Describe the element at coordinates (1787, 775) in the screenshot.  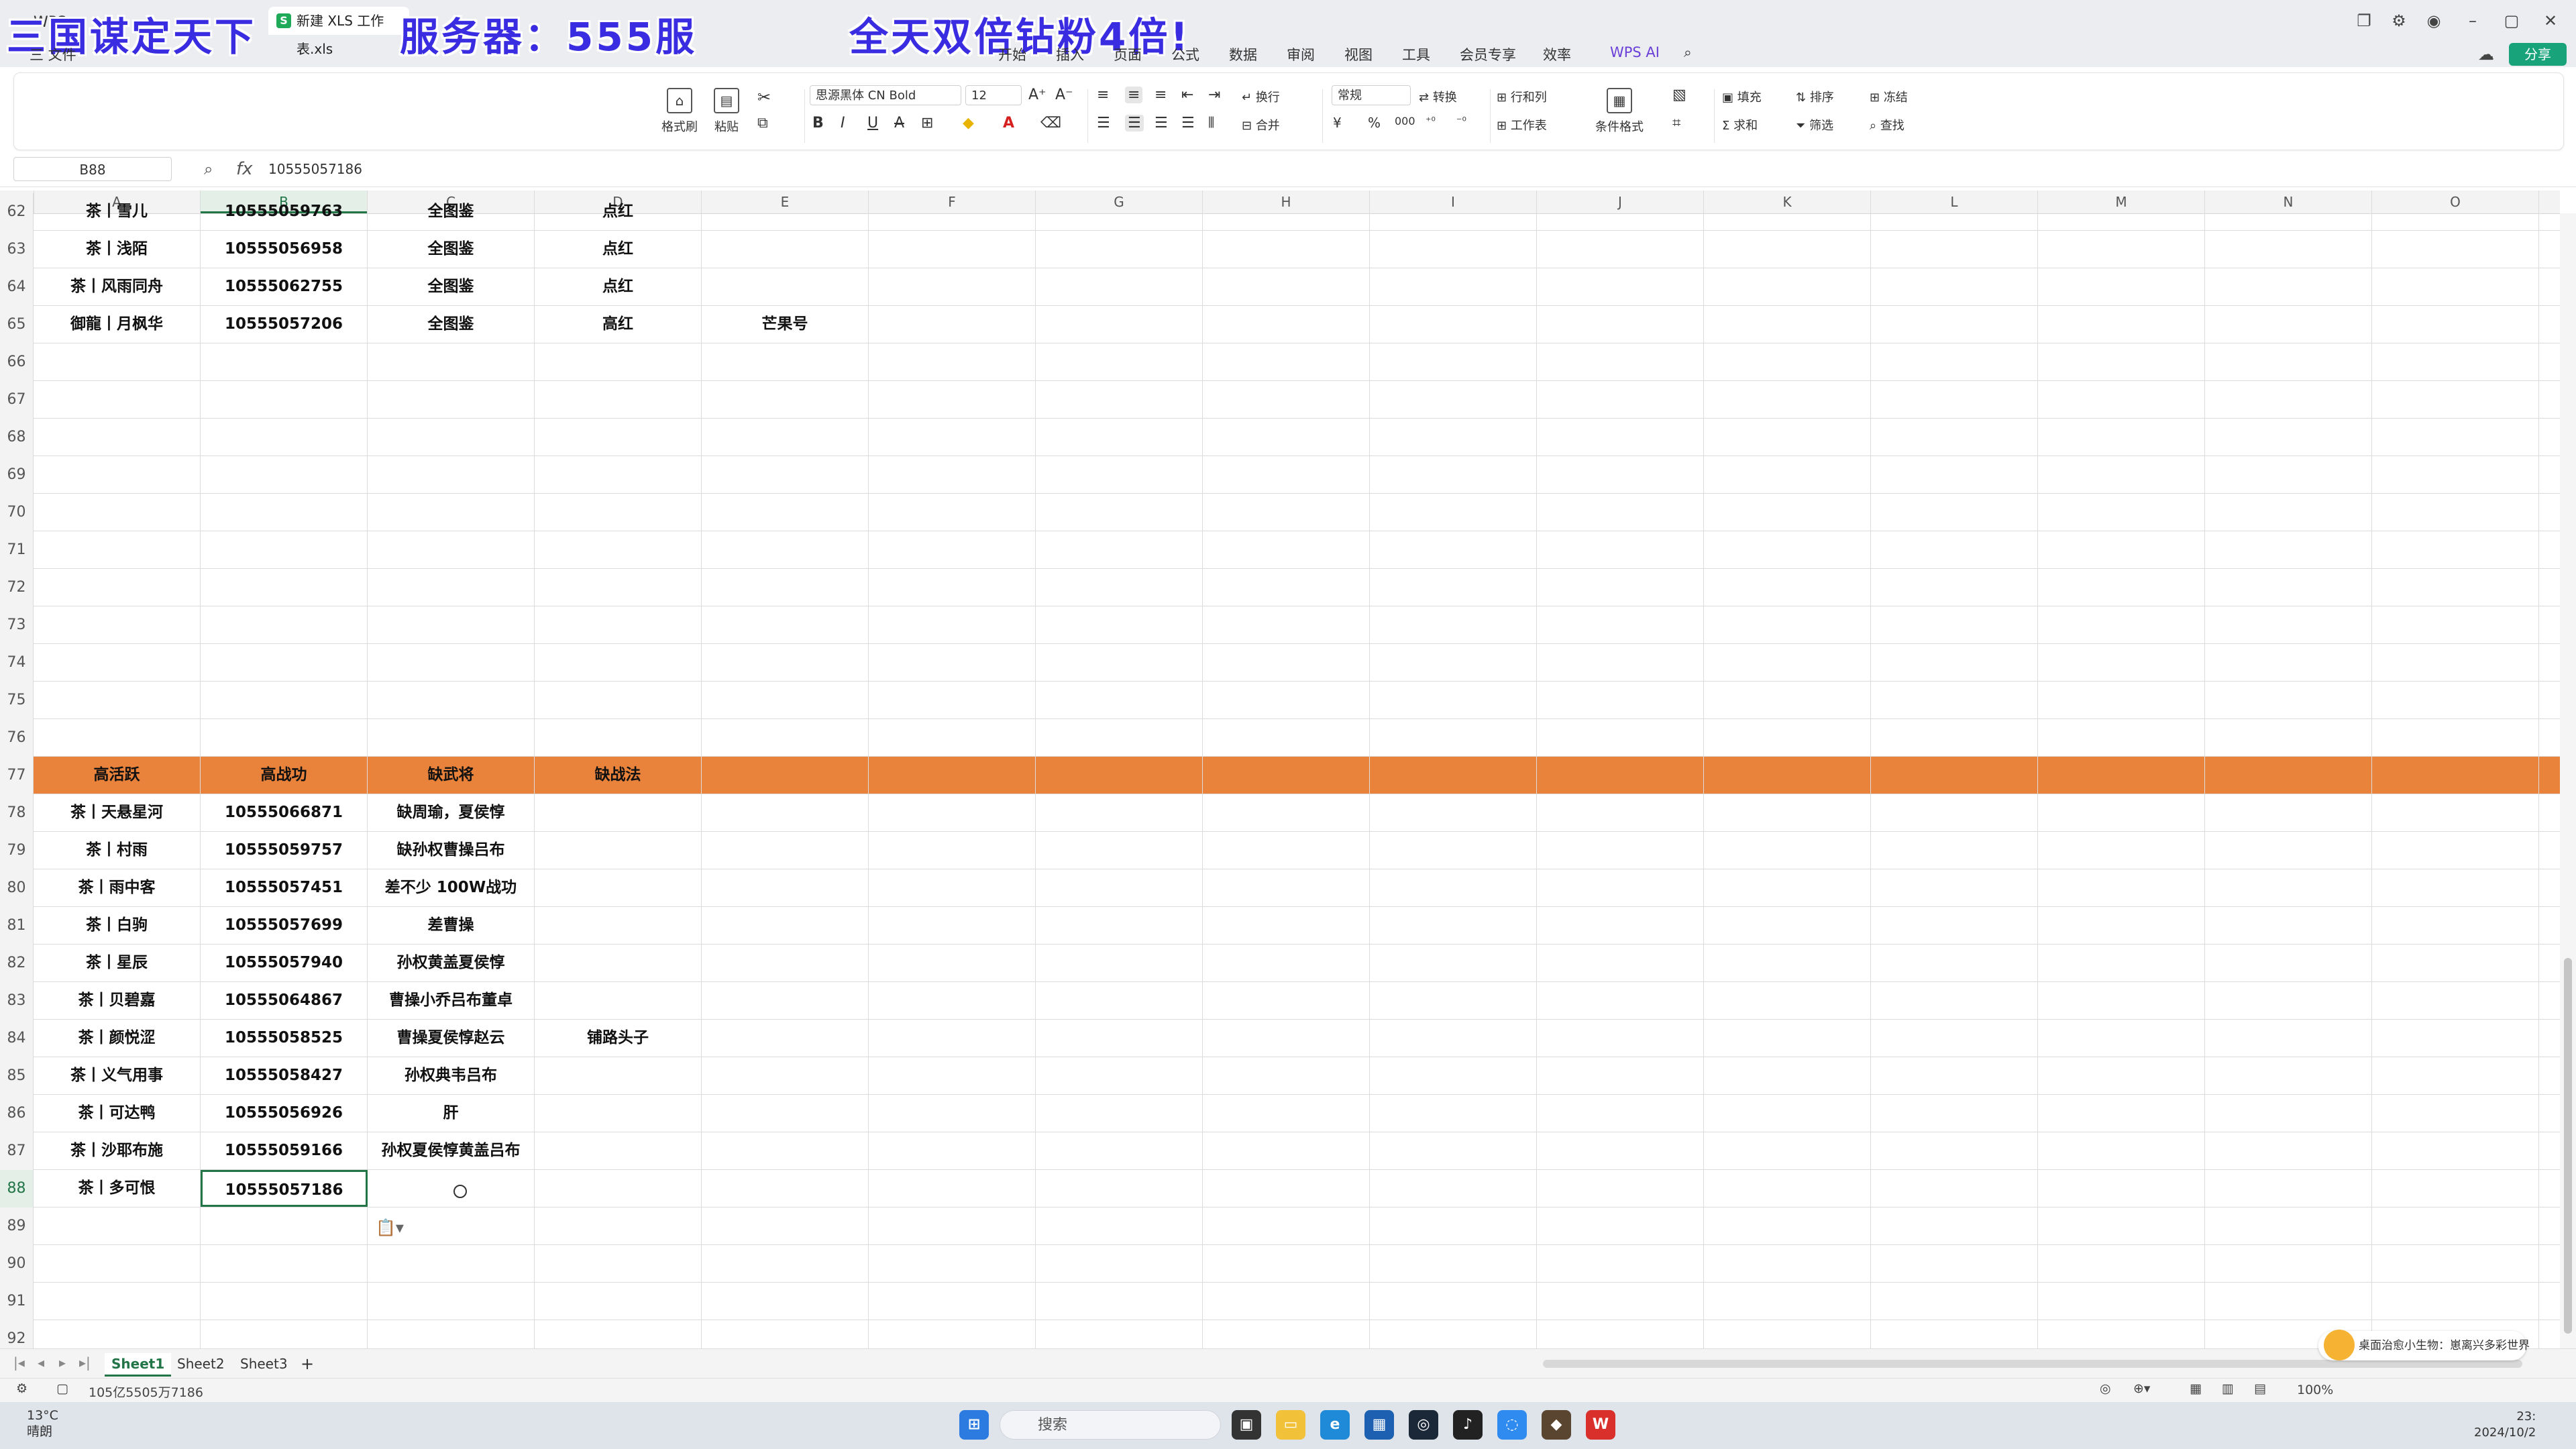
I see `cell-k77` at that location.